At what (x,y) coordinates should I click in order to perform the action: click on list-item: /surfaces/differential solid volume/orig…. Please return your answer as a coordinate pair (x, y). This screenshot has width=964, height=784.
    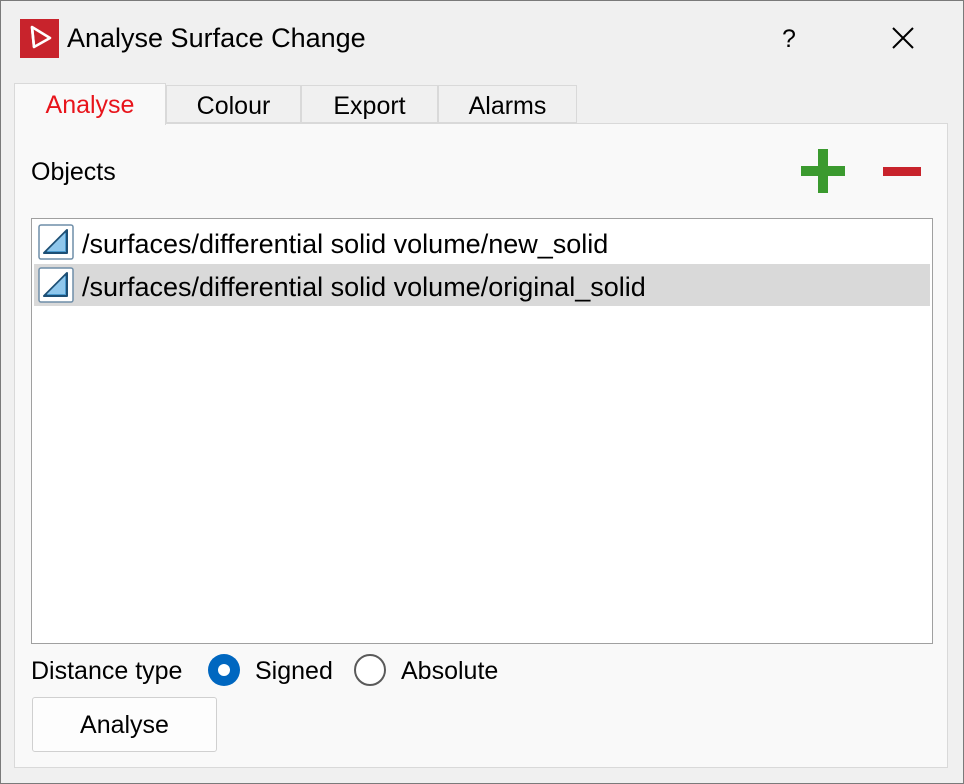
    Looking at the image, I should click on (482, 285).